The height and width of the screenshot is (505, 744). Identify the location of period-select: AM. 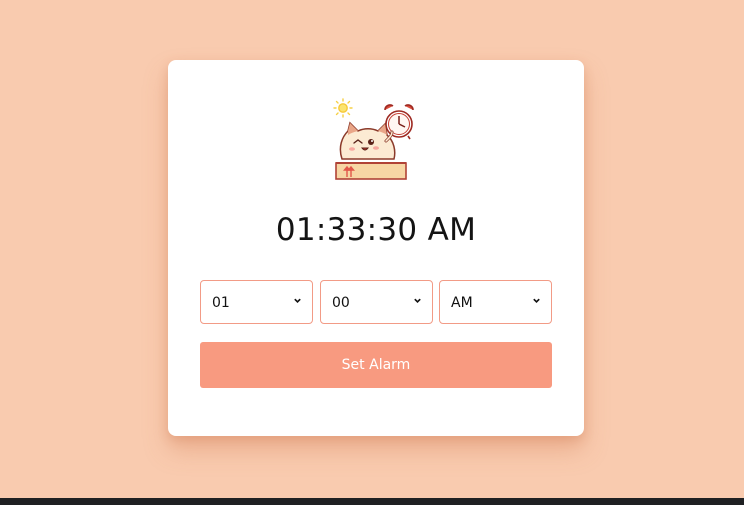
(495, 302).